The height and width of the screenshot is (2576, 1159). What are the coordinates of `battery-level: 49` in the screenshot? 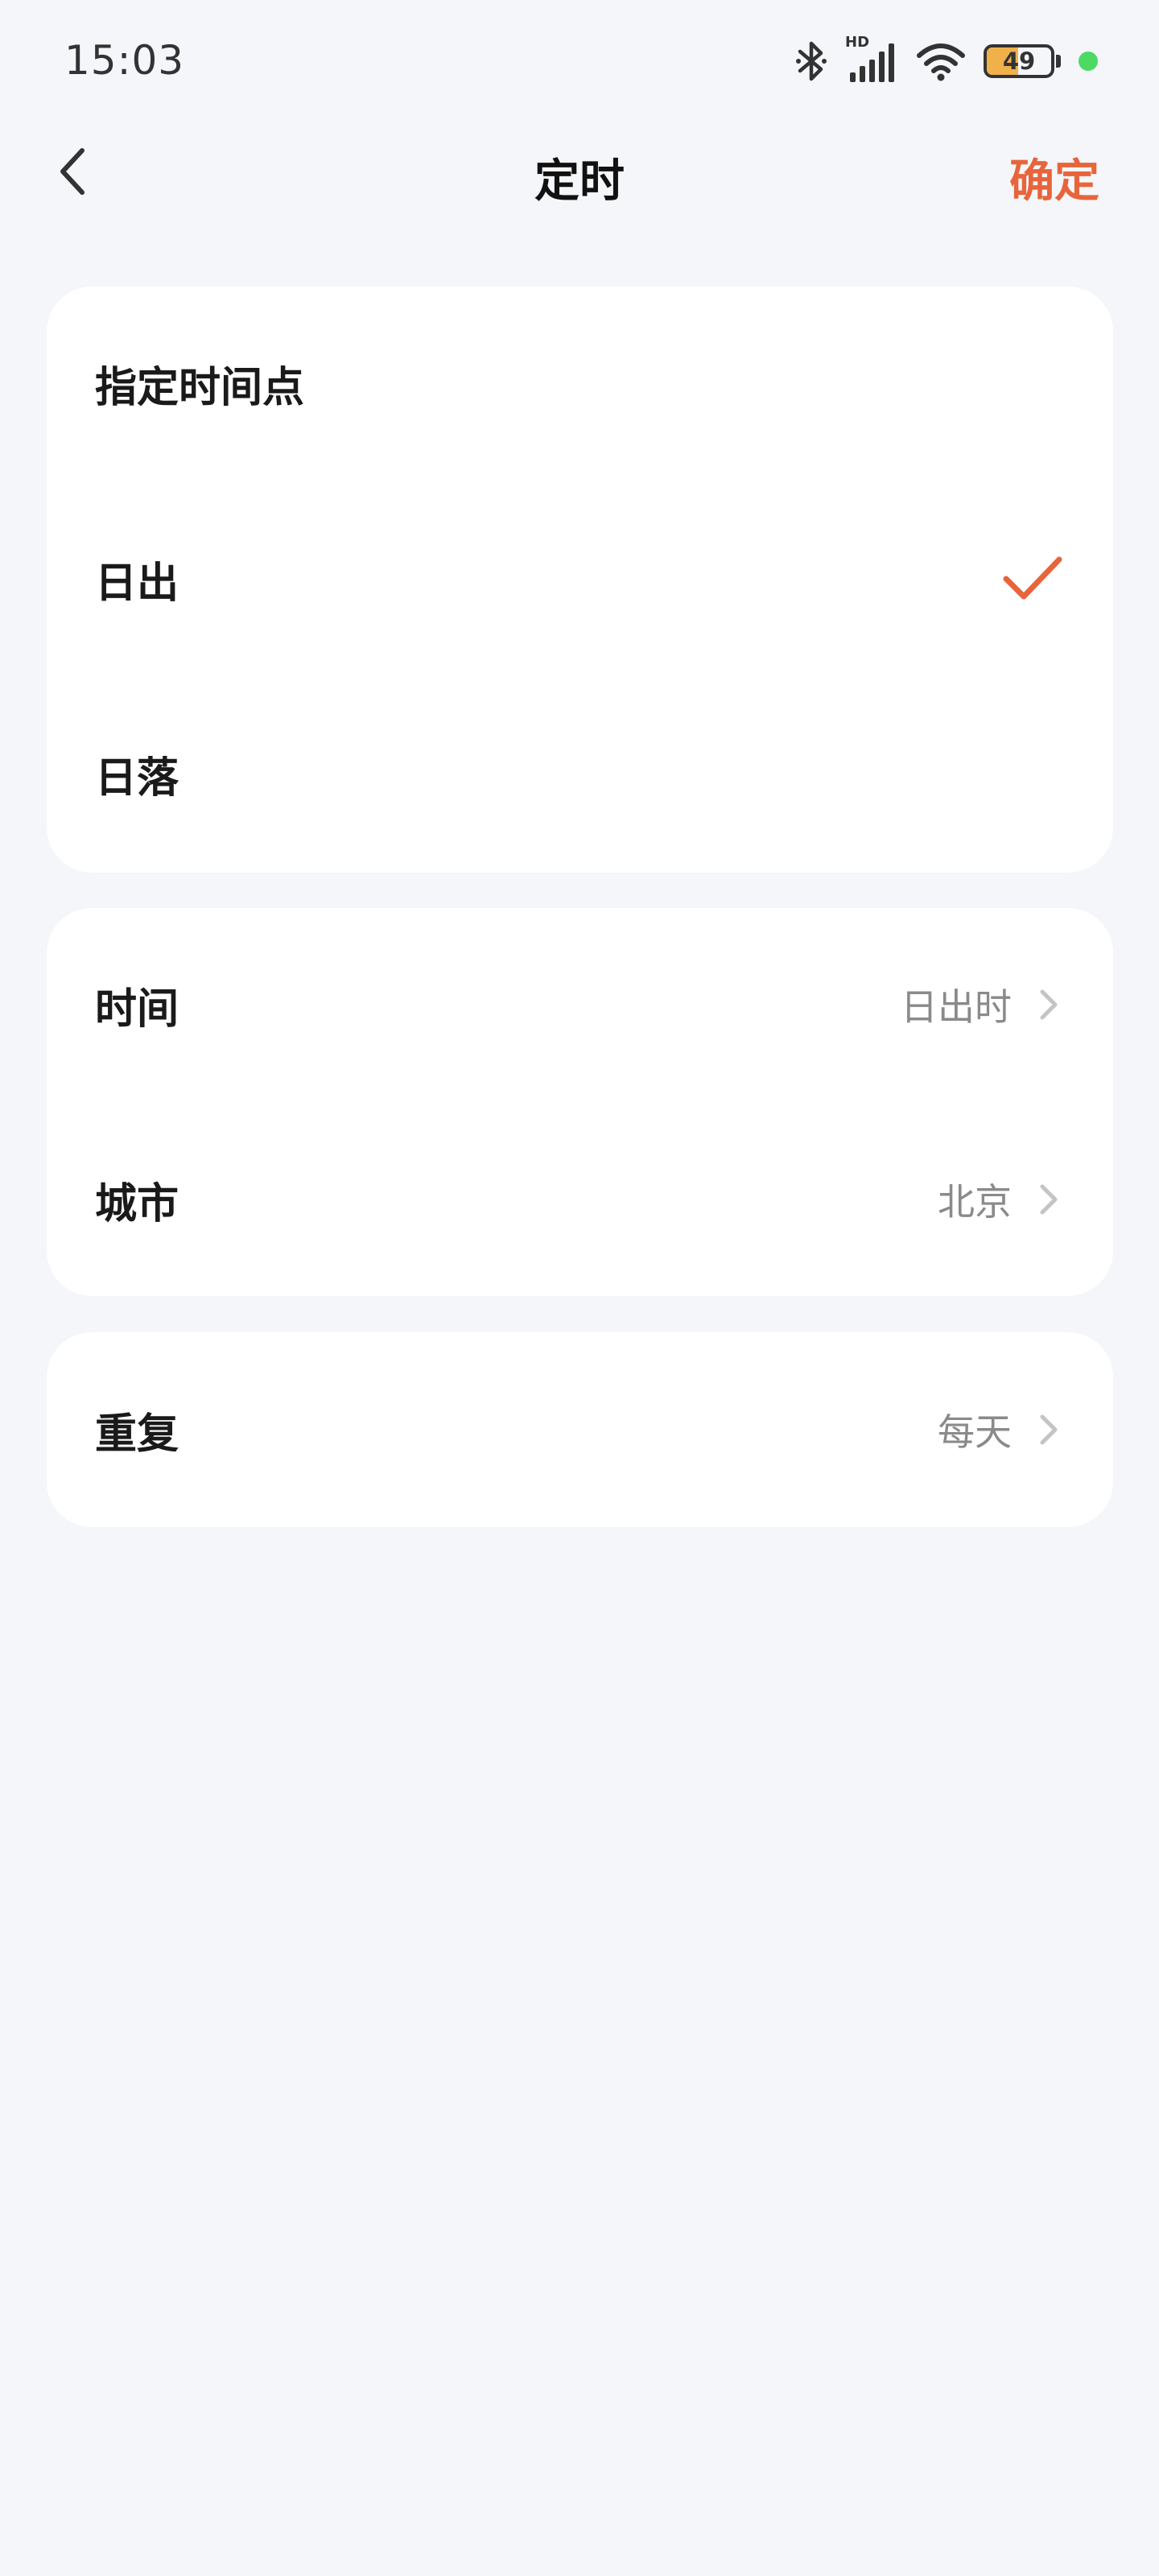 It's located at (1019, 61).